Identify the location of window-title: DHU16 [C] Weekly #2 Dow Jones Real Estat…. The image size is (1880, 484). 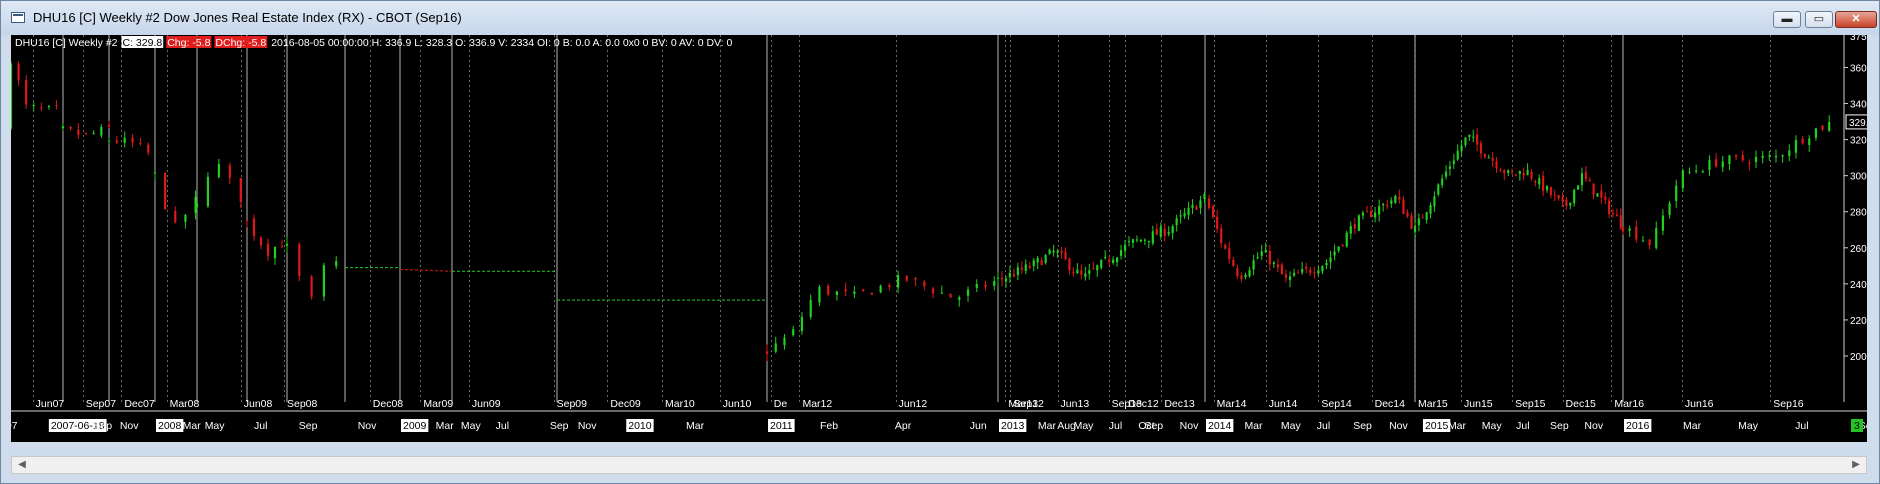
(247, 17).